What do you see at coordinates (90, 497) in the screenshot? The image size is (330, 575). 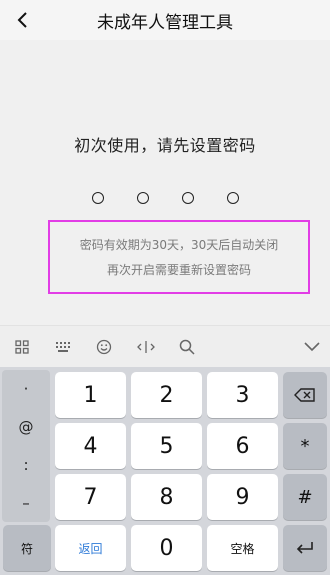 I see `key-7: 7` at bounding box center [90, 497].